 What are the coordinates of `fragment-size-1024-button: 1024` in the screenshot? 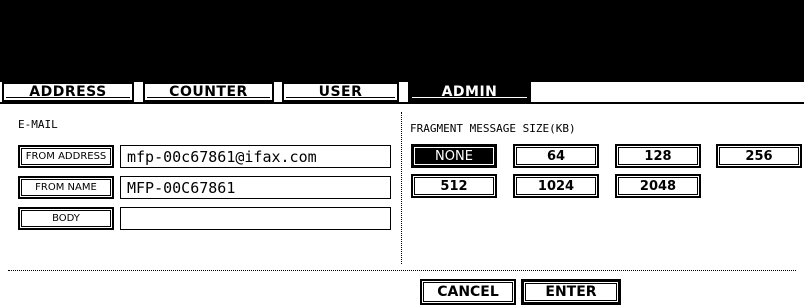 It's located at (556, 186).